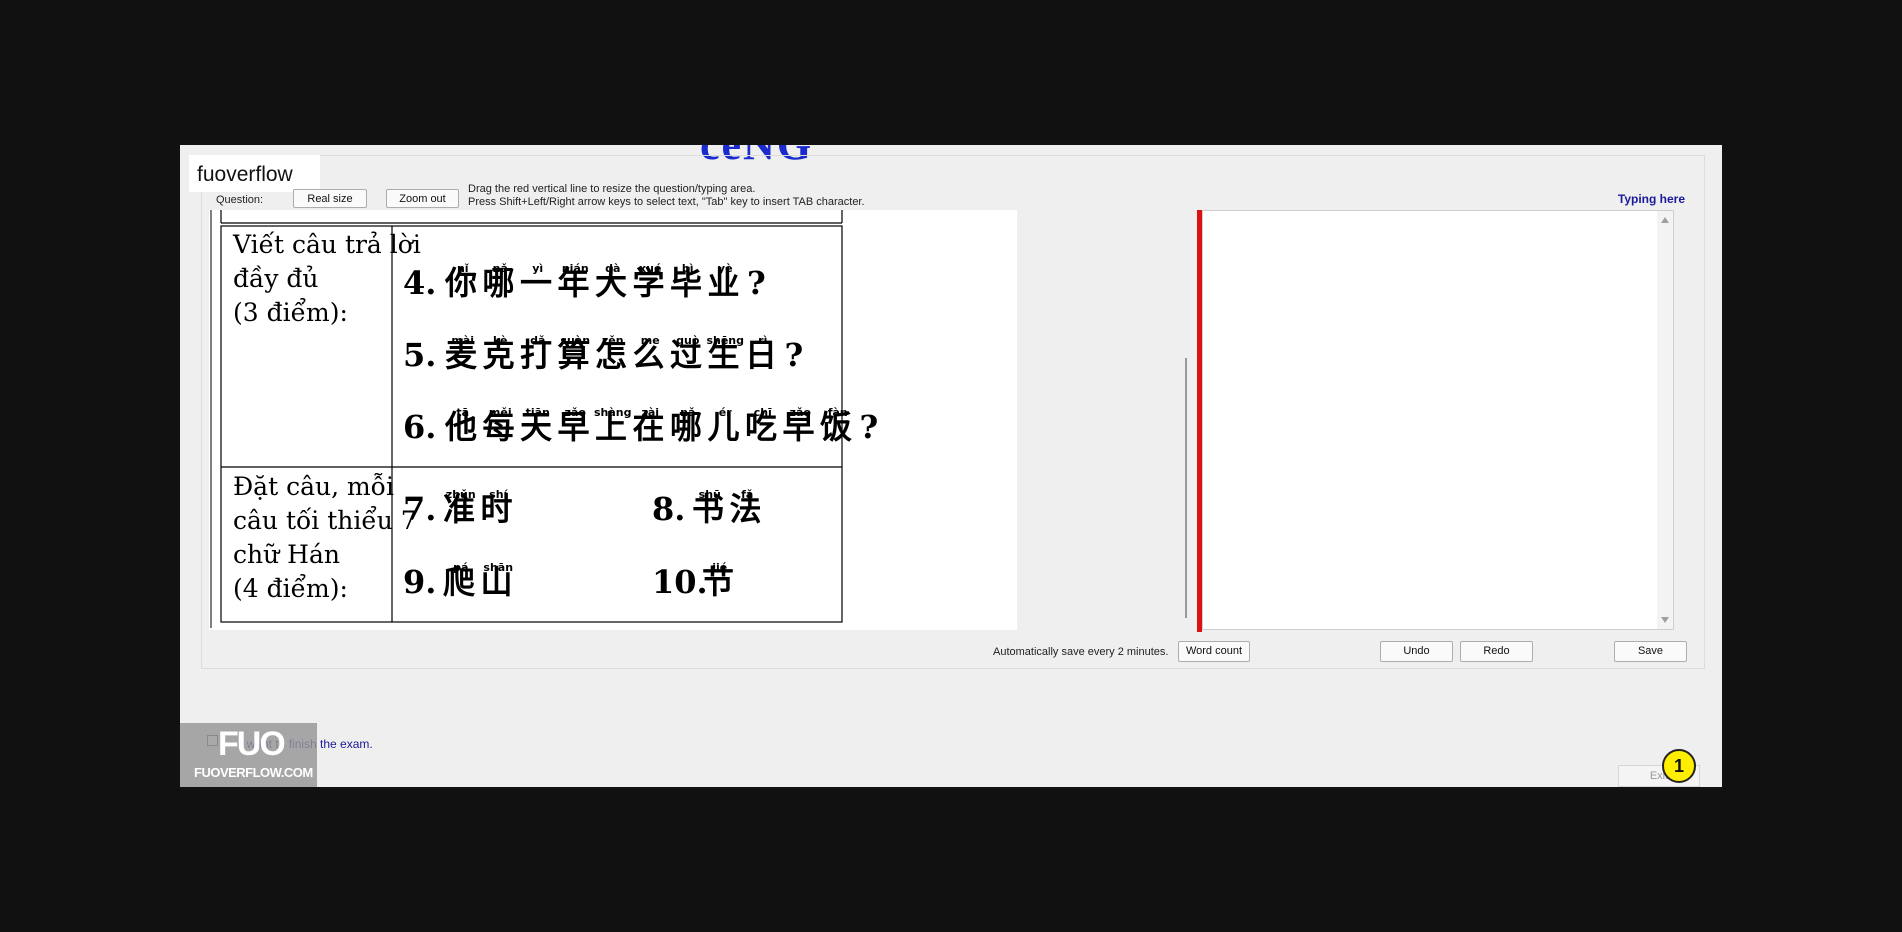 This screenshot has width=1902, height=932. I want to click on pinyin-label: shàng, so click(613, 412).